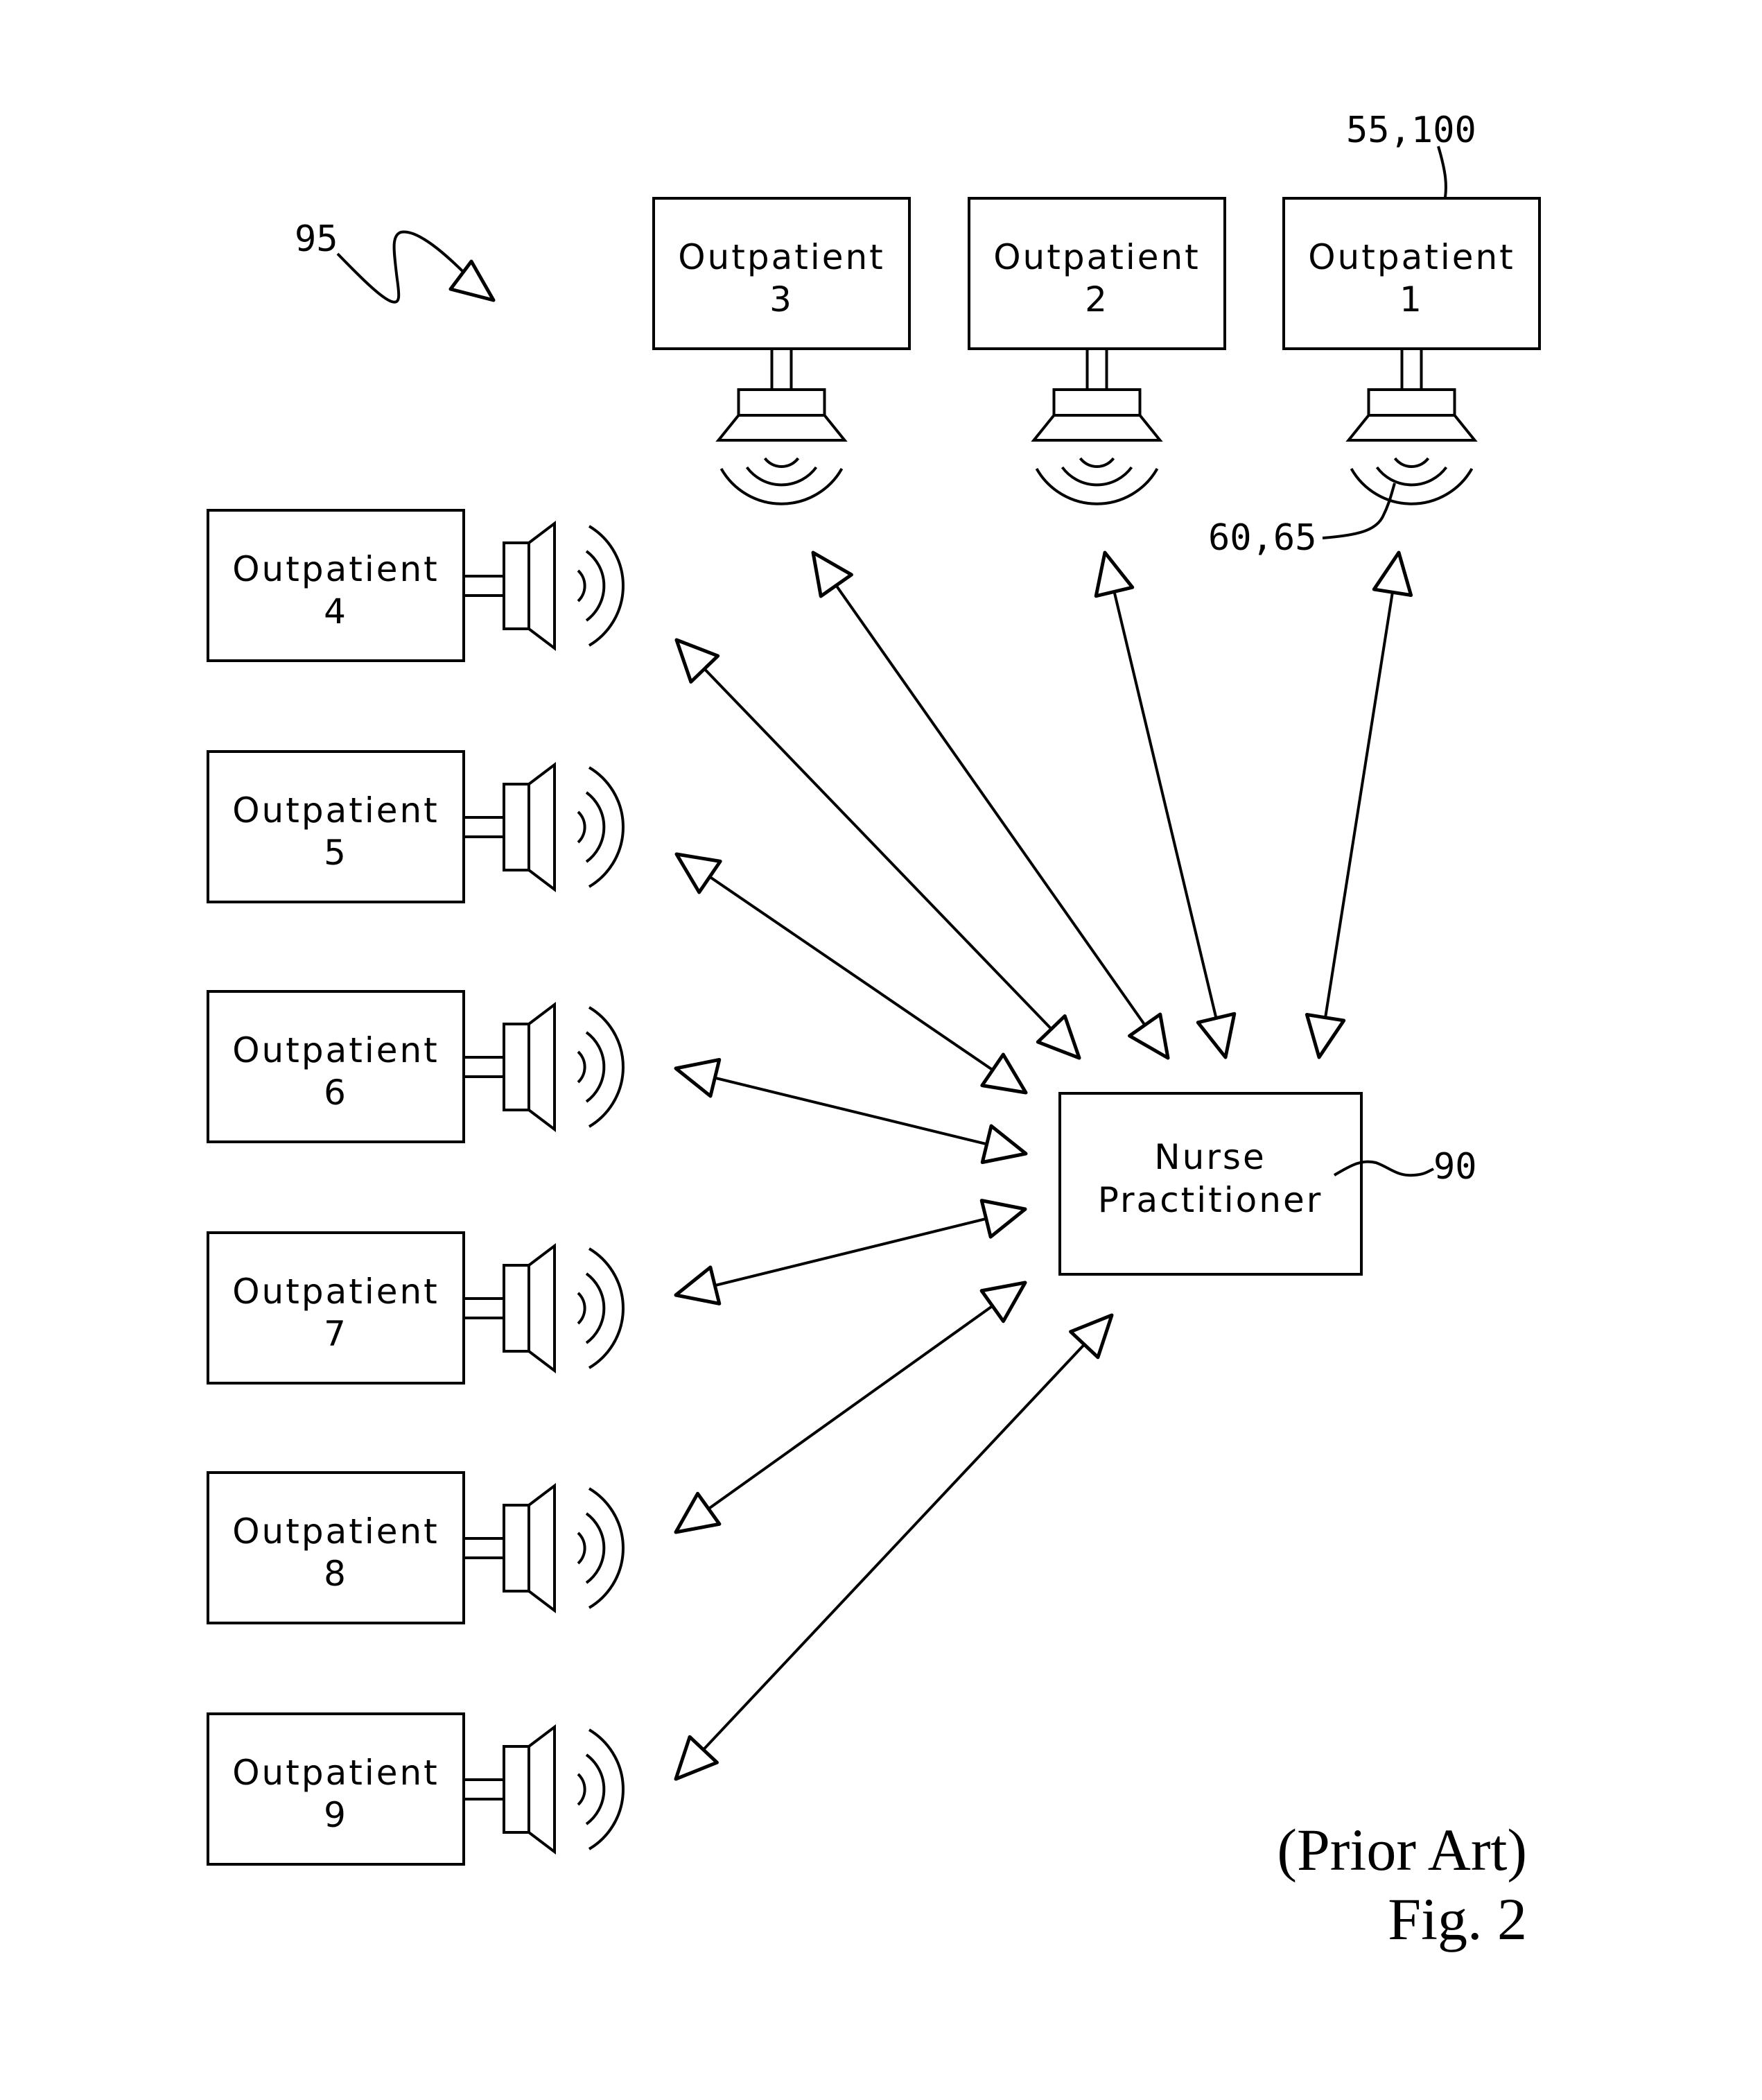 The width and height of the screenshot is (1762, 2100). I want to click on arrow-outpatient-4-to-nurse, so click(877, 849).